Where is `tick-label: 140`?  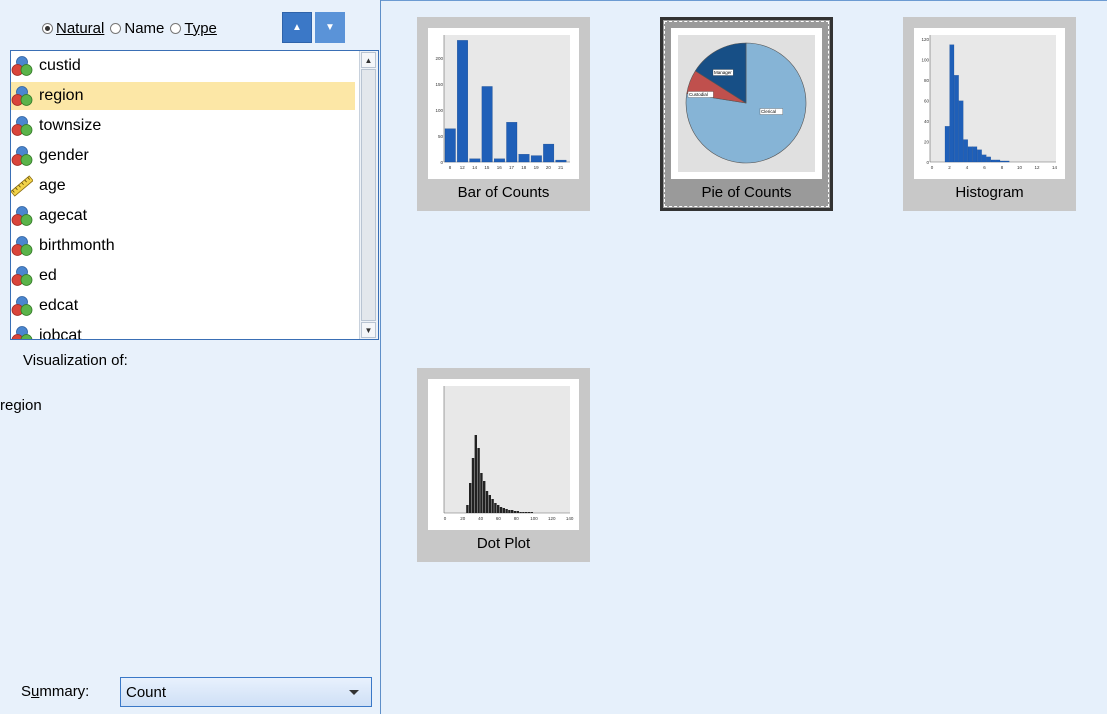 tick-label: 140 is located at coordinates (570, 518).